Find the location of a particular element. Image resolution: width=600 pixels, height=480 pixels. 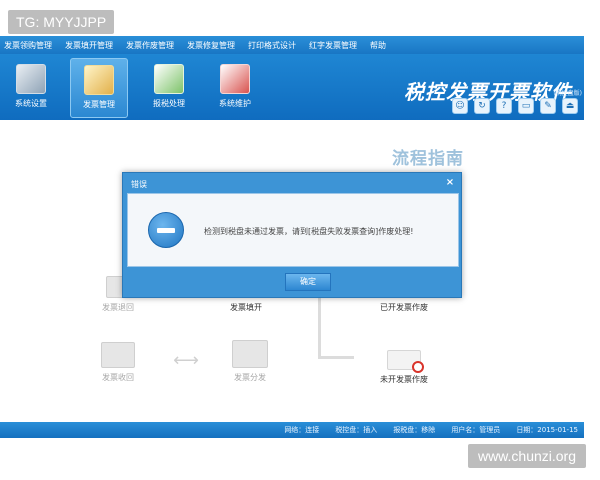

help-icon: ? is located at coordinates (504, 106).